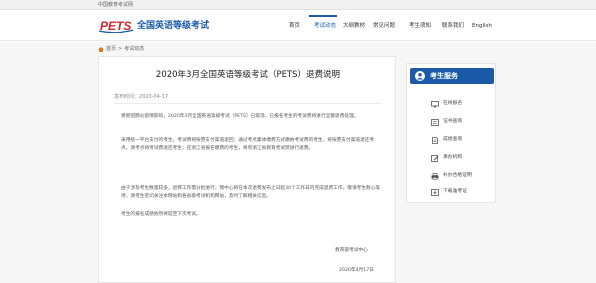 This screenshot has height=283, width=596. I want to click on breadcrumb: 首页 > 考试动态, so click(121, 49).